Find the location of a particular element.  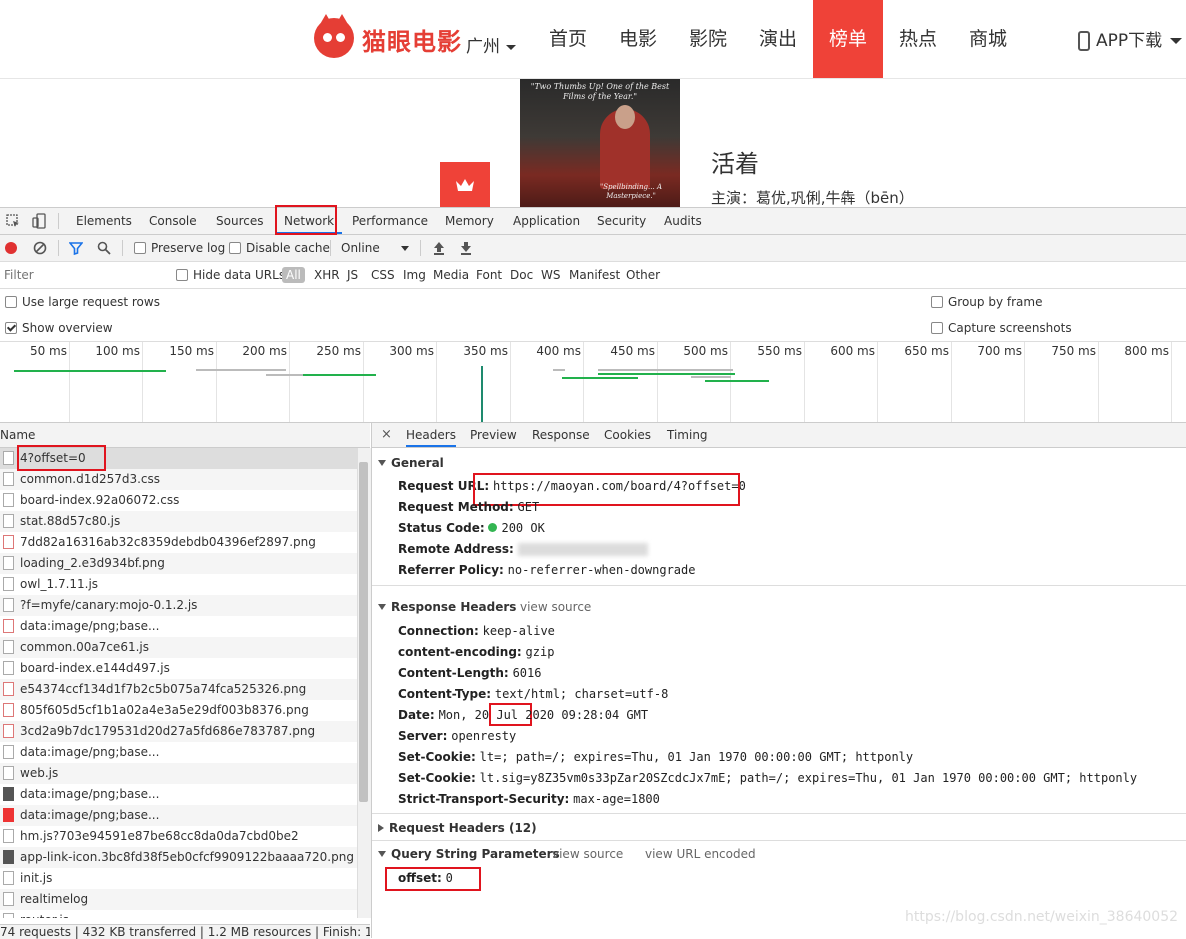

collapsed-triangle-icon is located at coordinates (381, 827).